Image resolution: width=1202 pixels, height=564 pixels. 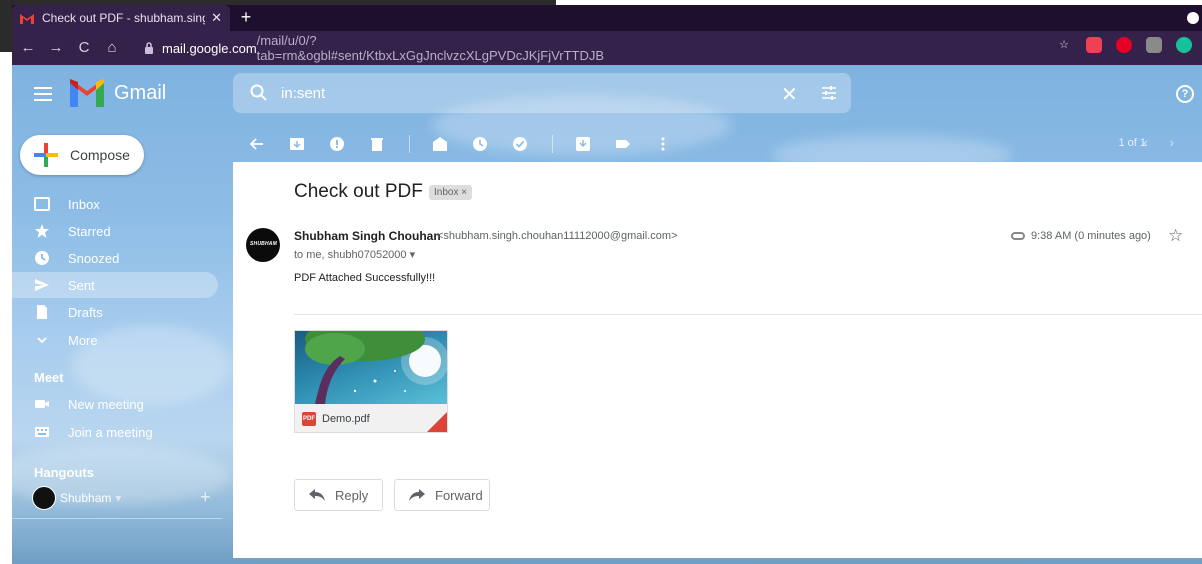 I want to click on sidebar-item-drafts: Drafts, so click(x=115, y=312).